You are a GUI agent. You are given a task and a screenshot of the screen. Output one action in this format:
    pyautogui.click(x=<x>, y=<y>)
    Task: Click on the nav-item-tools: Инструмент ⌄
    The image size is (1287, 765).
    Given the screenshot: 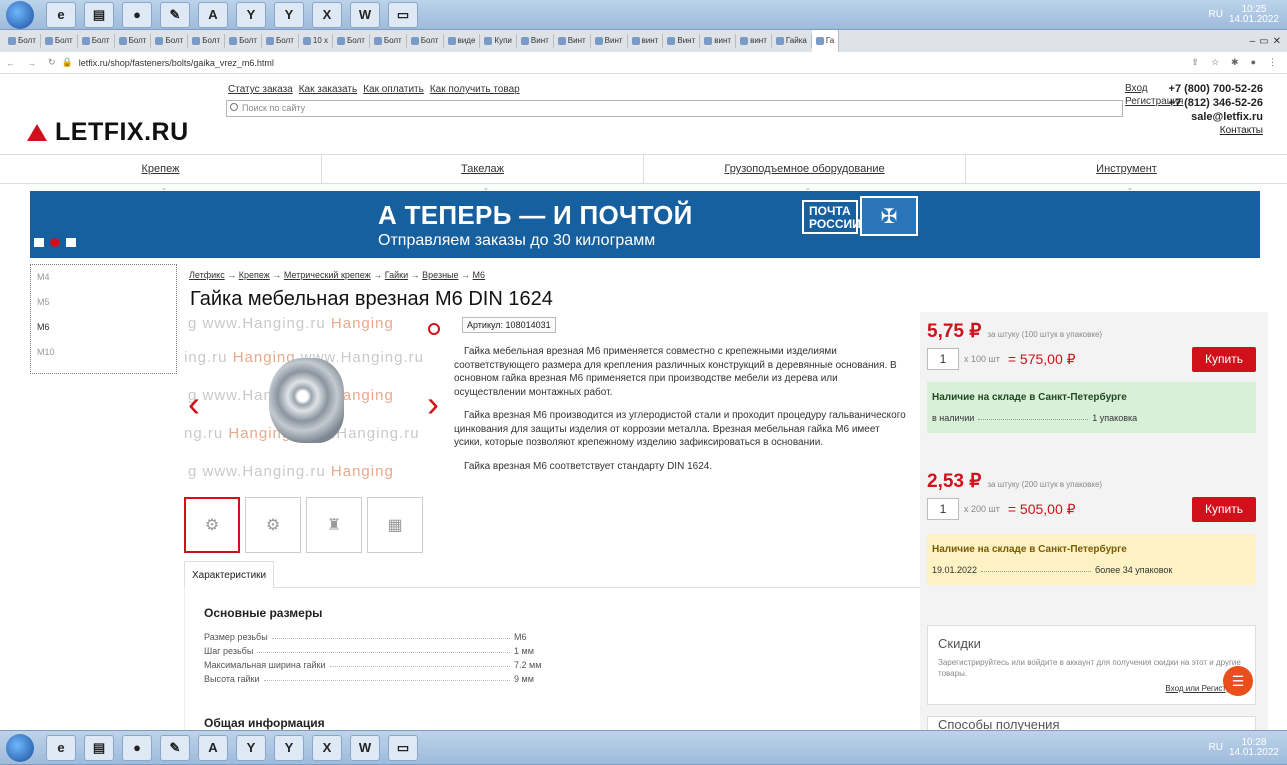 What is the action you would take?
    pyautogui.click(x=1126, y=173)
    